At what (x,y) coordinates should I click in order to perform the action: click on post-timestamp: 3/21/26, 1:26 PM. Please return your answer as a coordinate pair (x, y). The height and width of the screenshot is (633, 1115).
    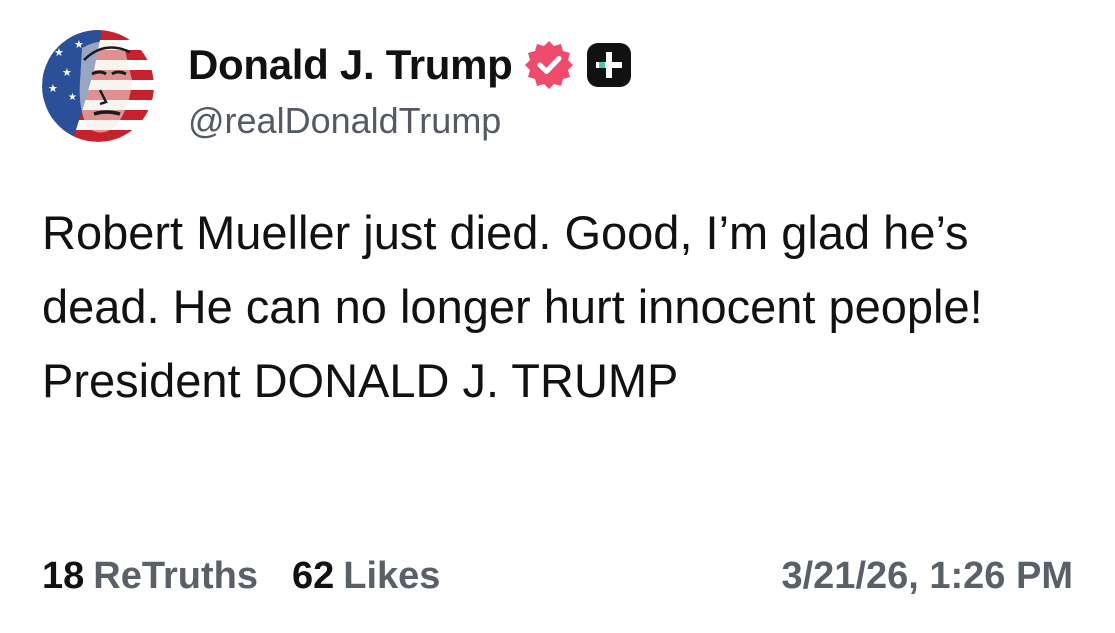
    Looking at the image, I should click on (927, 576).